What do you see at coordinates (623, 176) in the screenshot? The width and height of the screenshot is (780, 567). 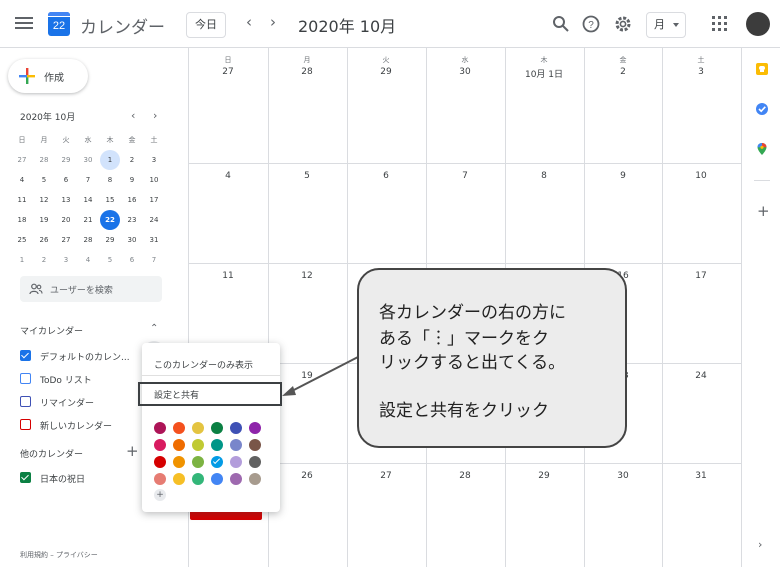 I see `day-number: 9` at bounding box center [623, 176].